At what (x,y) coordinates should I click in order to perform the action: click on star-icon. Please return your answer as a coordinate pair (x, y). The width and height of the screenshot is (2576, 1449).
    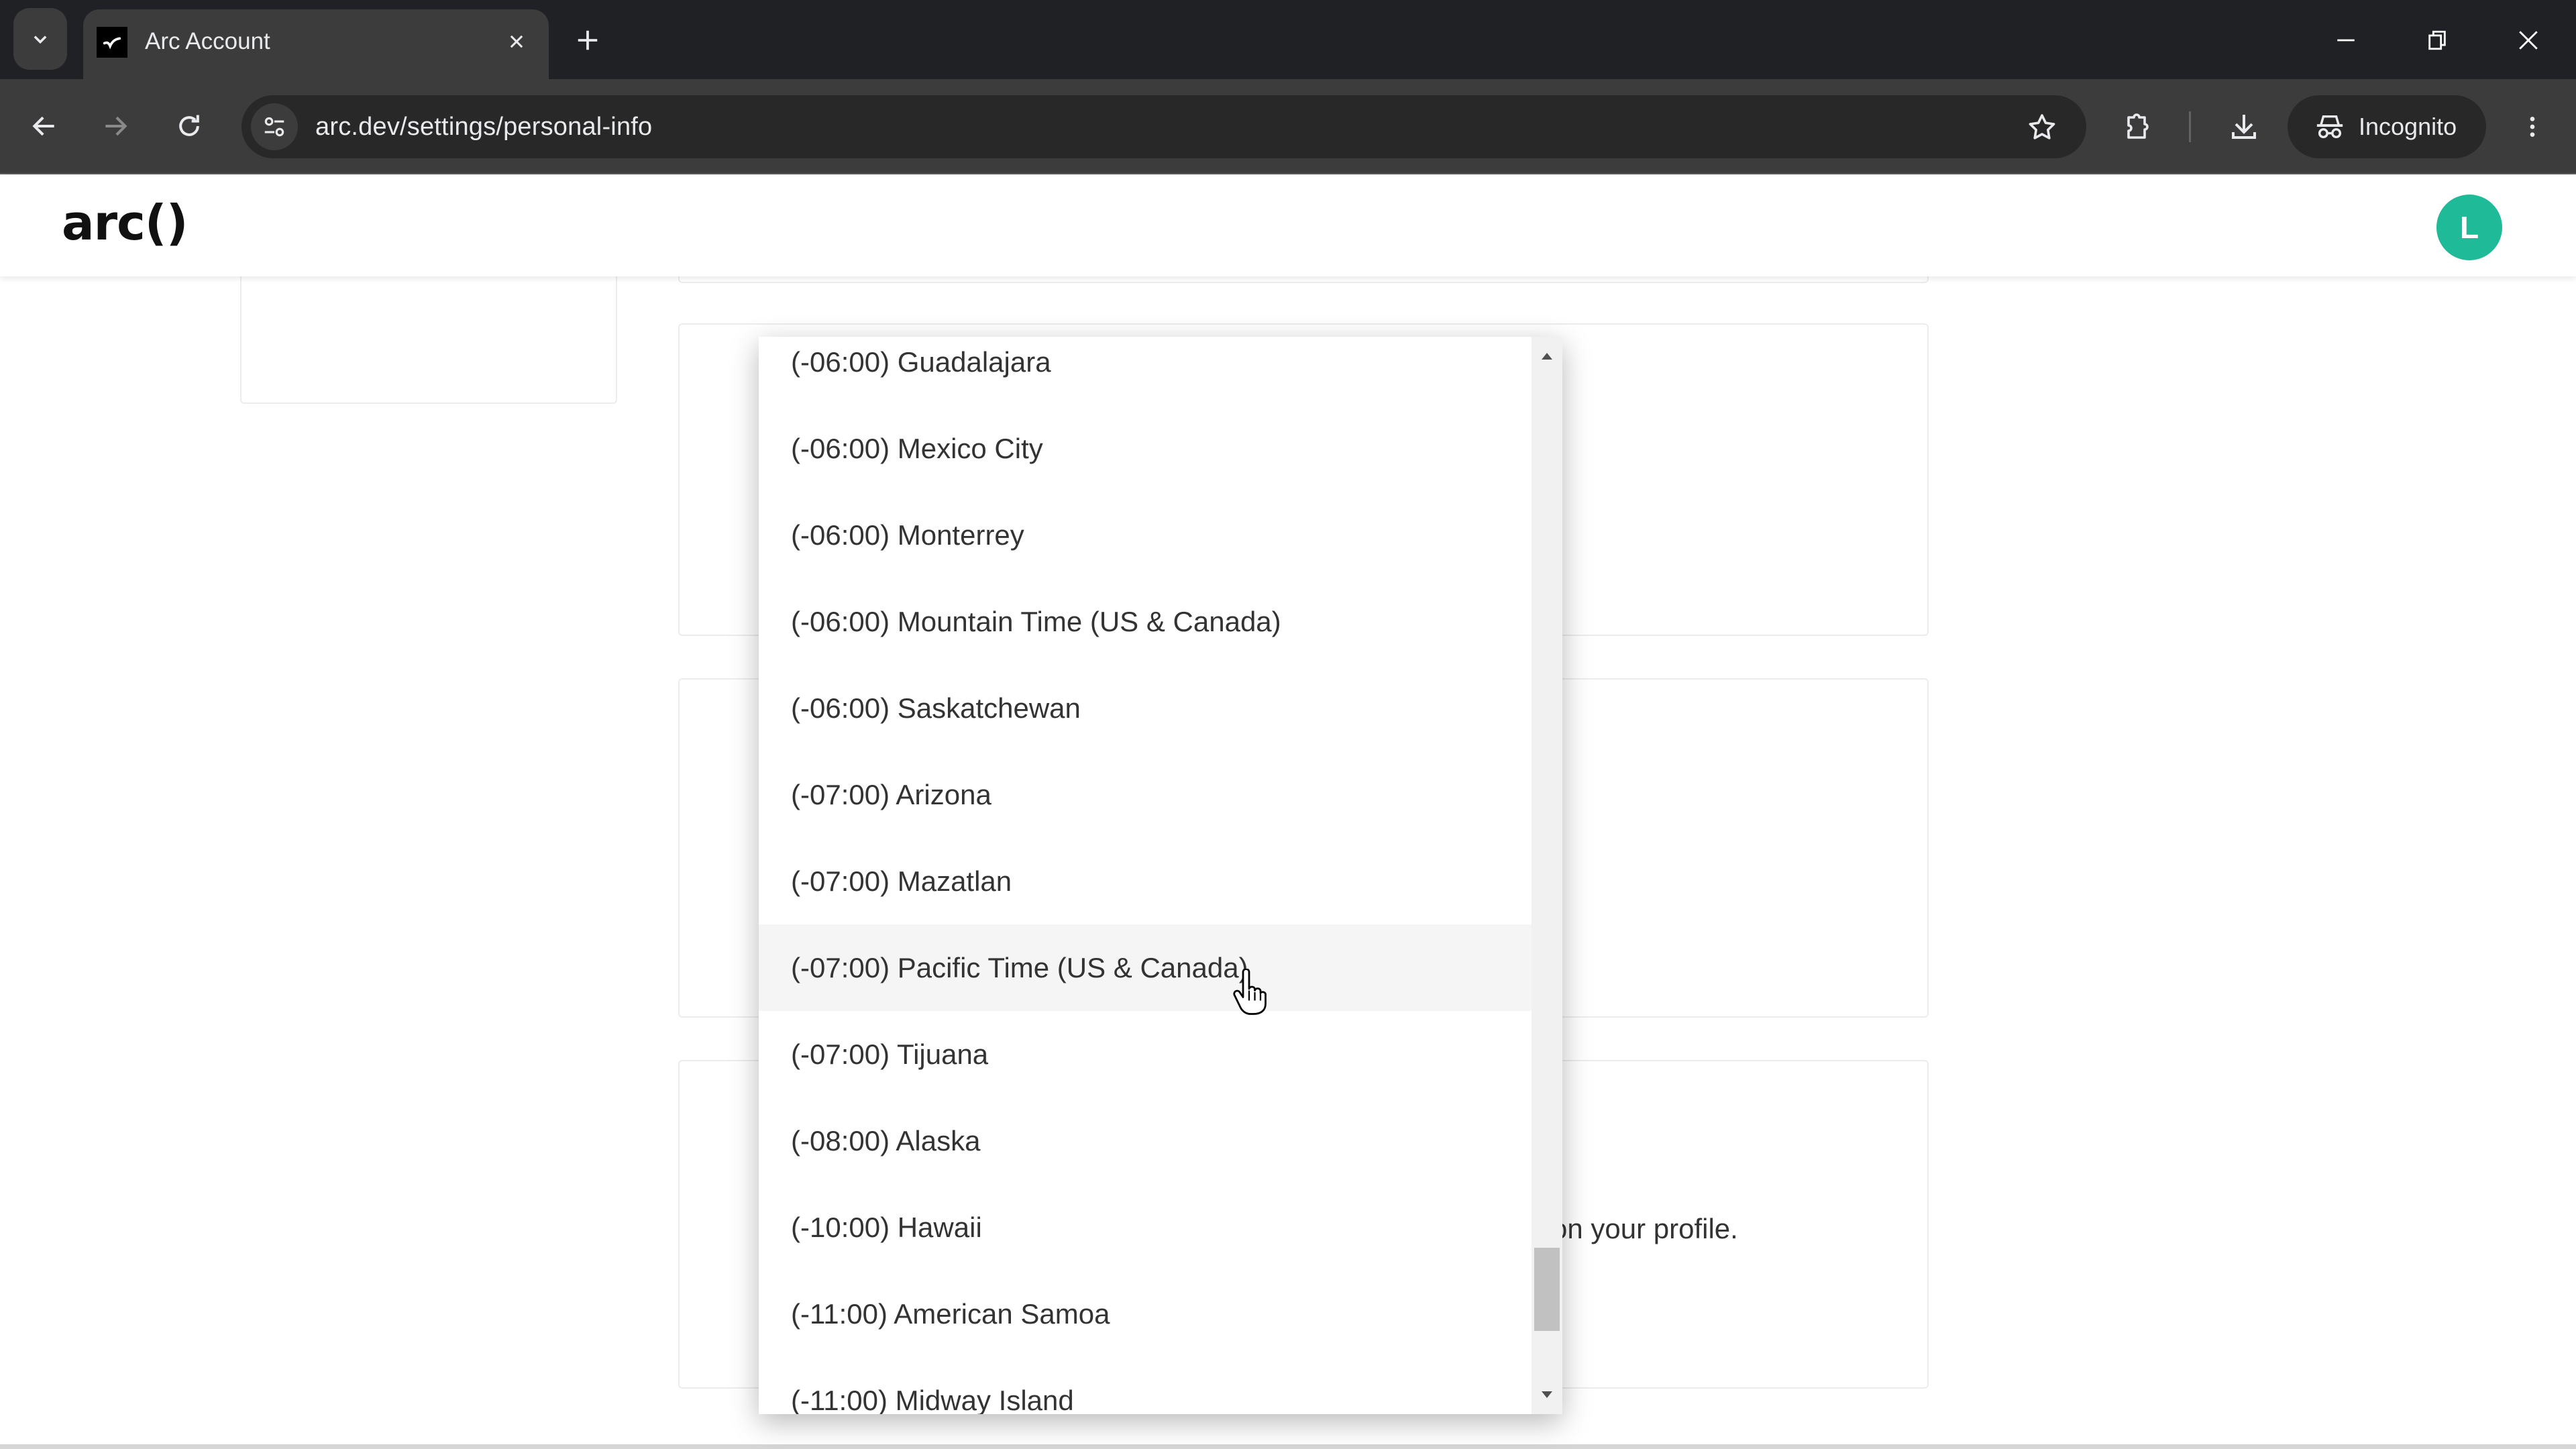
    Looking at the image, I should click on (2042, 127).